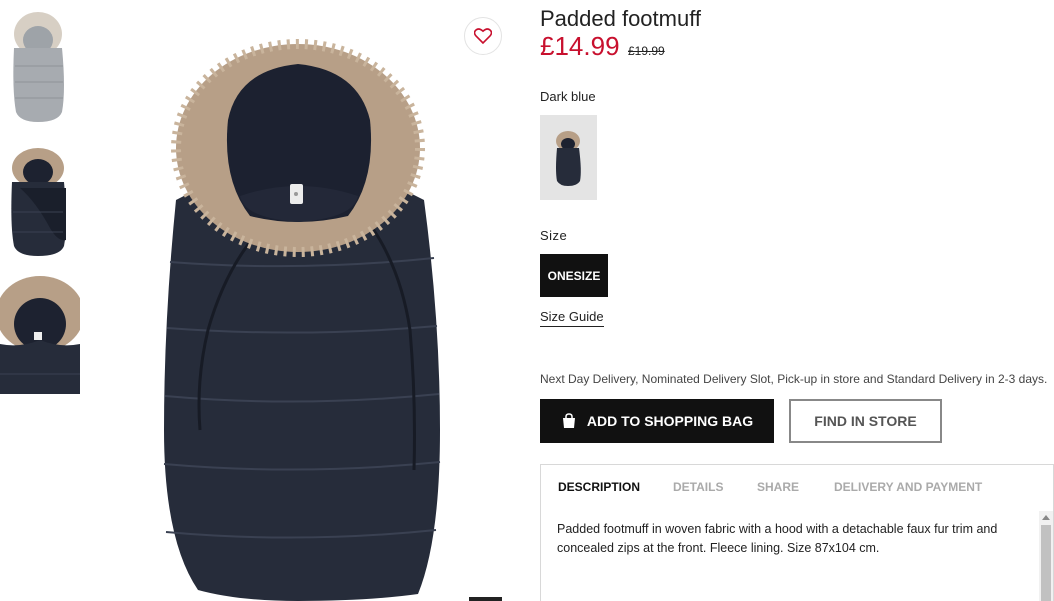 The image size is (1054, 601). I want to click on heart-icon, so click(483, 36).